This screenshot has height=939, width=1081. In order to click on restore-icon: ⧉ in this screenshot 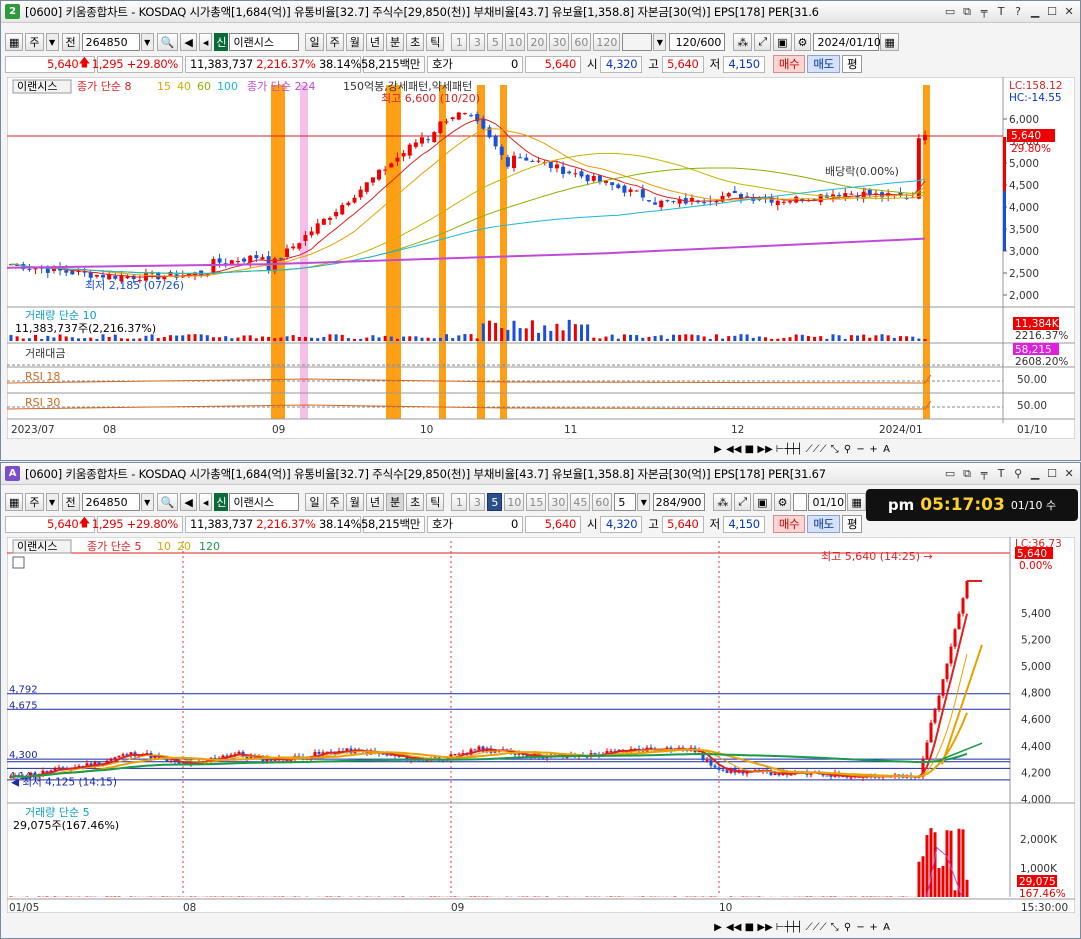, I will do `click(967, 11)`.